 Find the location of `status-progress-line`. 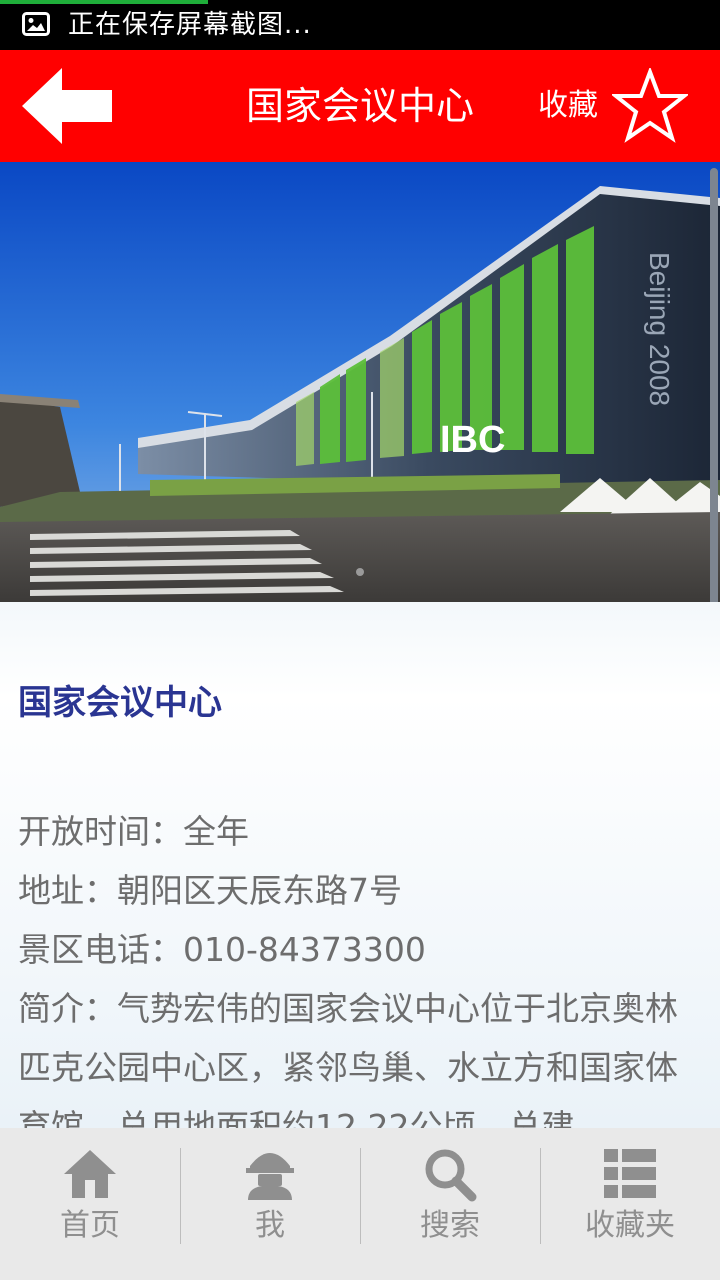

status-progress-line is located at coordinates (104, 2).